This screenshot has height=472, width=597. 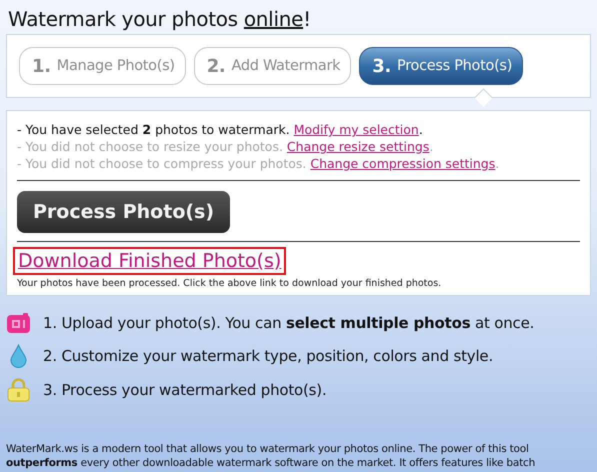 What do you see at coordinates (307, 19) in the screenshot?
I see `exclamation-mark: !` at bounding box center [307, 19].